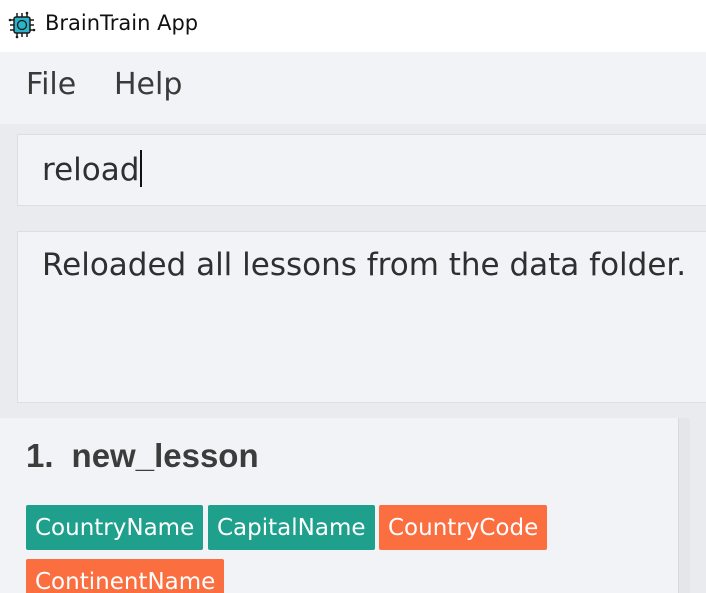  What do you see at coordinates (291, 527) in the screenshot?
I see `tag-capital-name: CapitalName` at bounding box center [291, 527].